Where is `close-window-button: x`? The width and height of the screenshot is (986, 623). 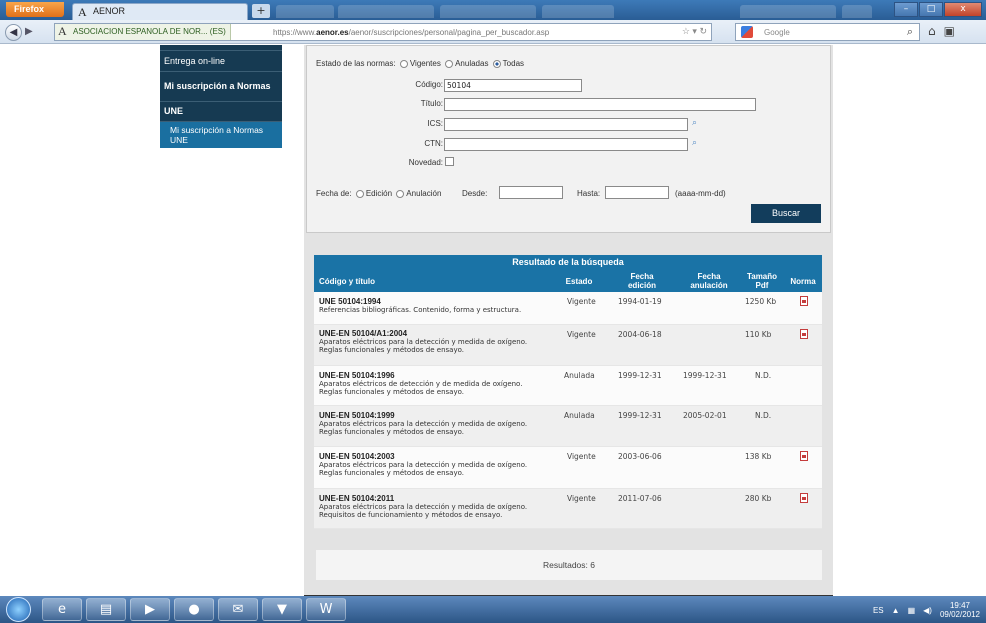
close-window-button: x is located at coordinates (963, 9).